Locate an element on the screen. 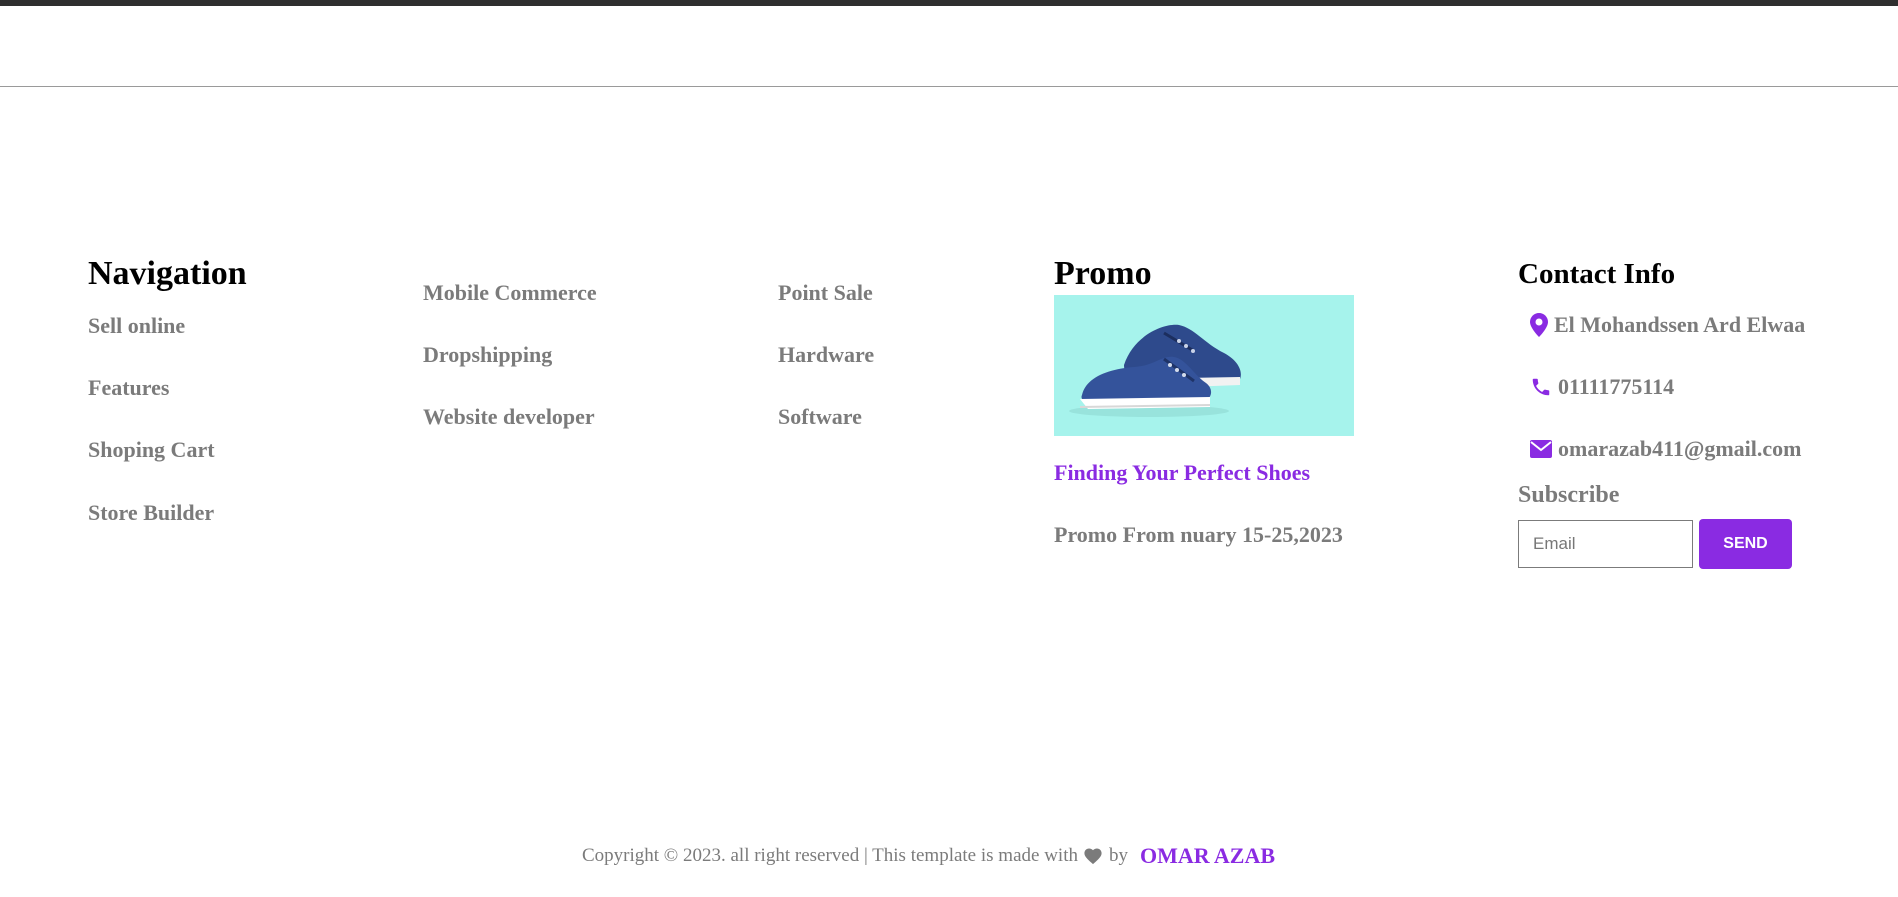 Image resolution: width=1898 pixels, height=897 pixels. contact-address: El Mohandssen Ard Elwaa is located at coordinates (1667, 325).